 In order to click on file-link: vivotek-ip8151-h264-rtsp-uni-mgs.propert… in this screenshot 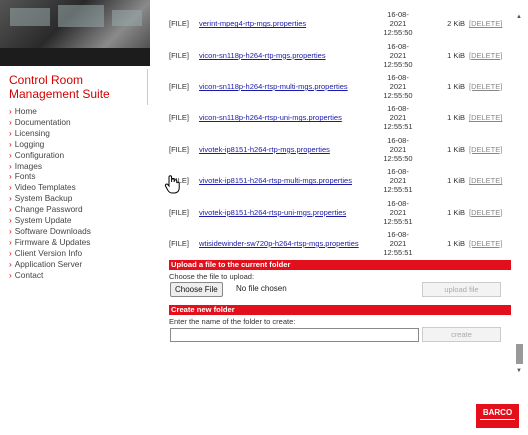, I will do `click(272, 212)`.